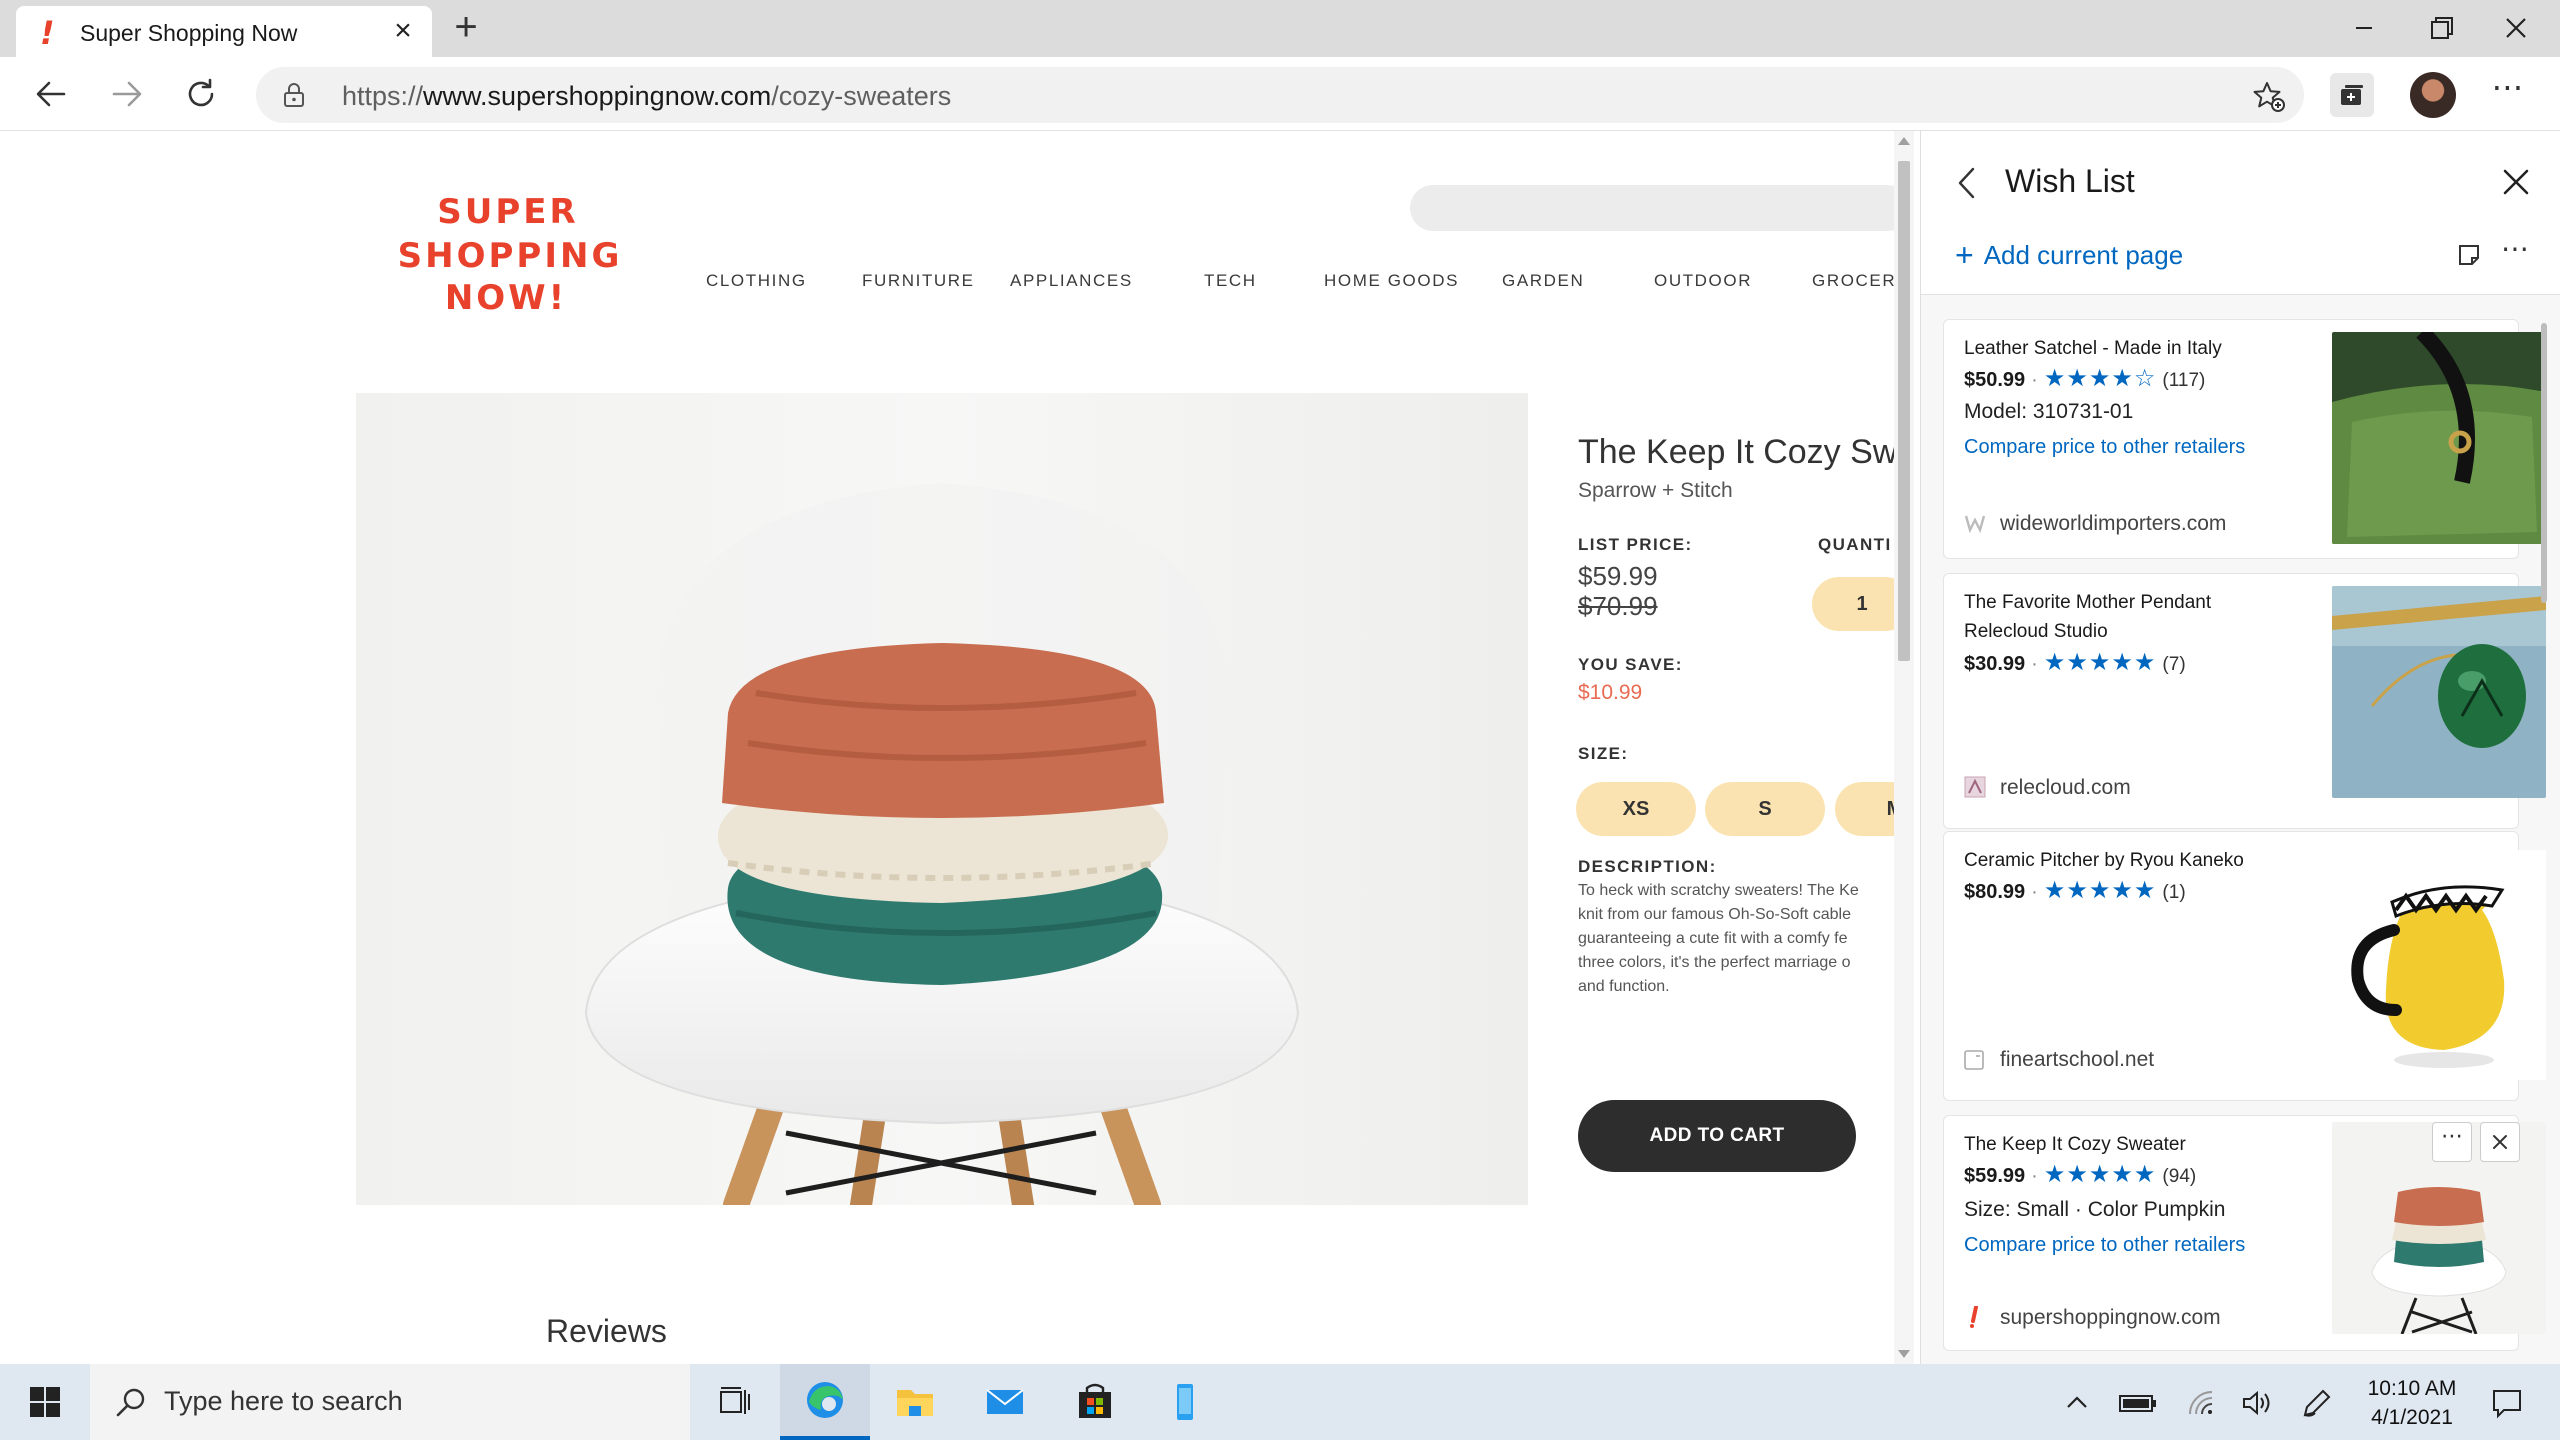 This screenshot has height=1440, width=2560. I want to click on window-close-button, so click(2516, 28).